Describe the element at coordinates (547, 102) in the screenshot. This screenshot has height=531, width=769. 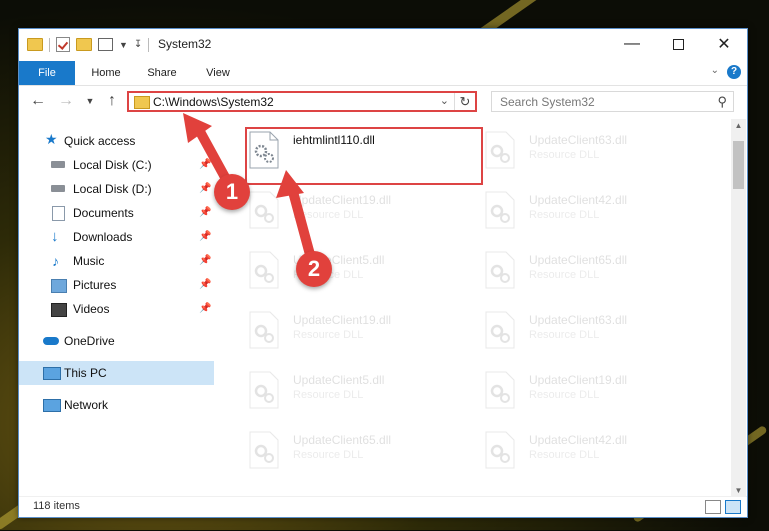
I see `search-placeholder: Search System32` at that location.